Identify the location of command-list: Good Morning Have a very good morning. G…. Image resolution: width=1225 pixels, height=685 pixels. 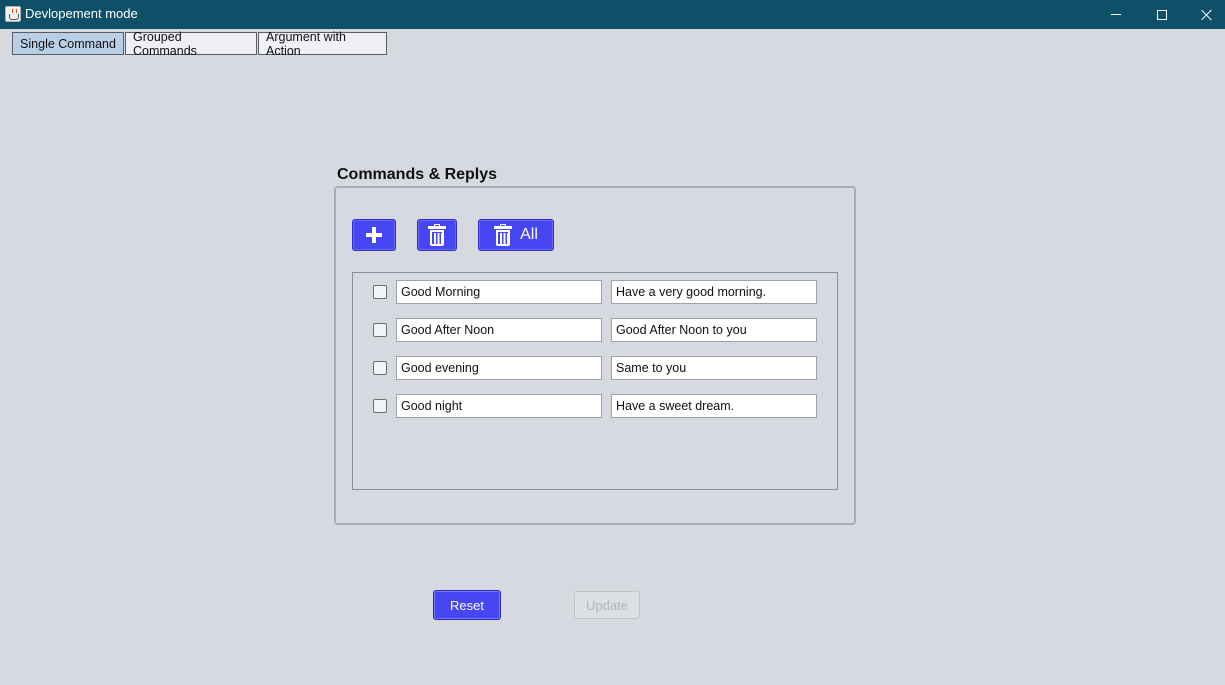
(595, 381).